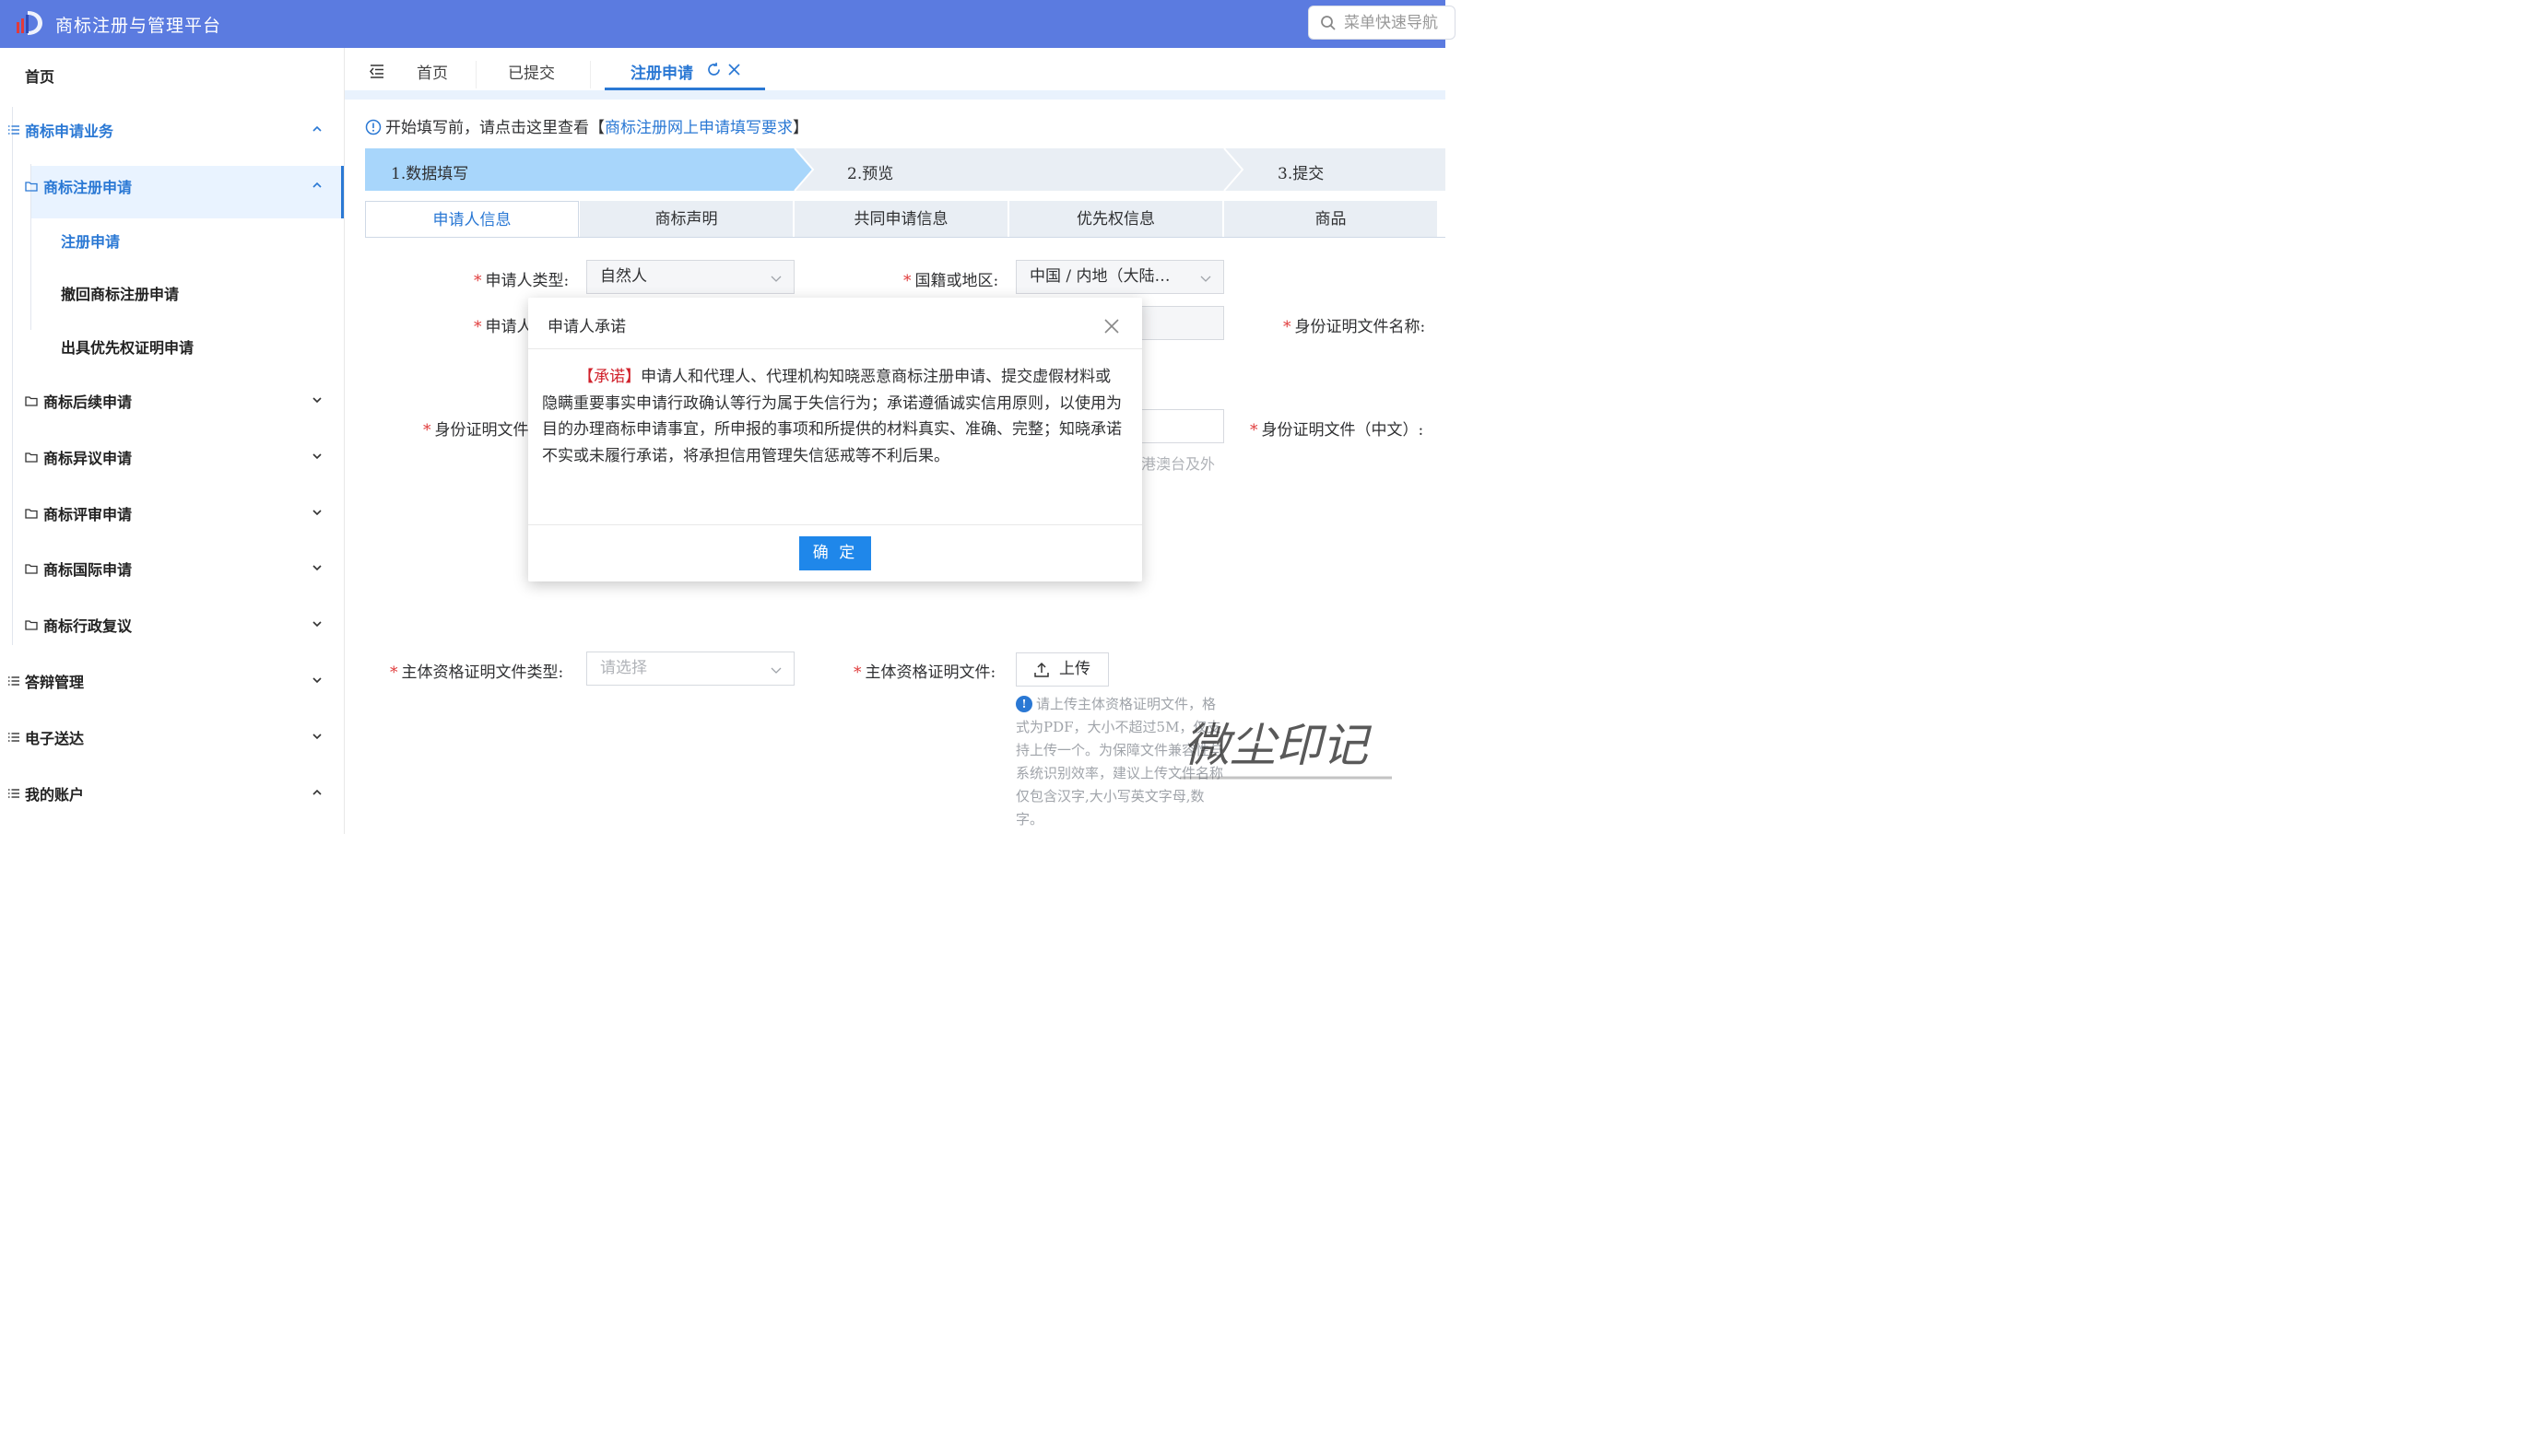  I want to click on menu-search-input, so click(1404, 23).